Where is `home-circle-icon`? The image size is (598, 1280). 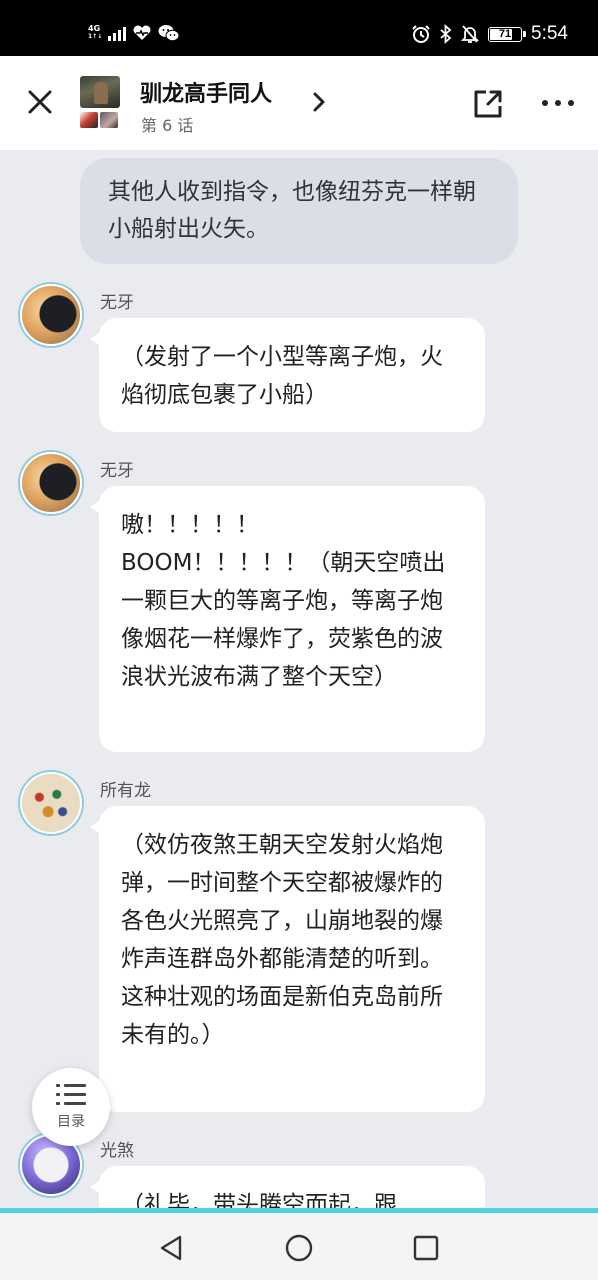
home-circle-icon is located at coordinates (299, 1248).